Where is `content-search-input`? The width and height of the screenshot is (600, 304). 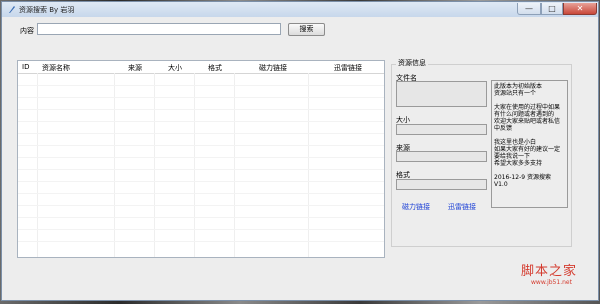 content-search-input is located at coordinates (159, 29).